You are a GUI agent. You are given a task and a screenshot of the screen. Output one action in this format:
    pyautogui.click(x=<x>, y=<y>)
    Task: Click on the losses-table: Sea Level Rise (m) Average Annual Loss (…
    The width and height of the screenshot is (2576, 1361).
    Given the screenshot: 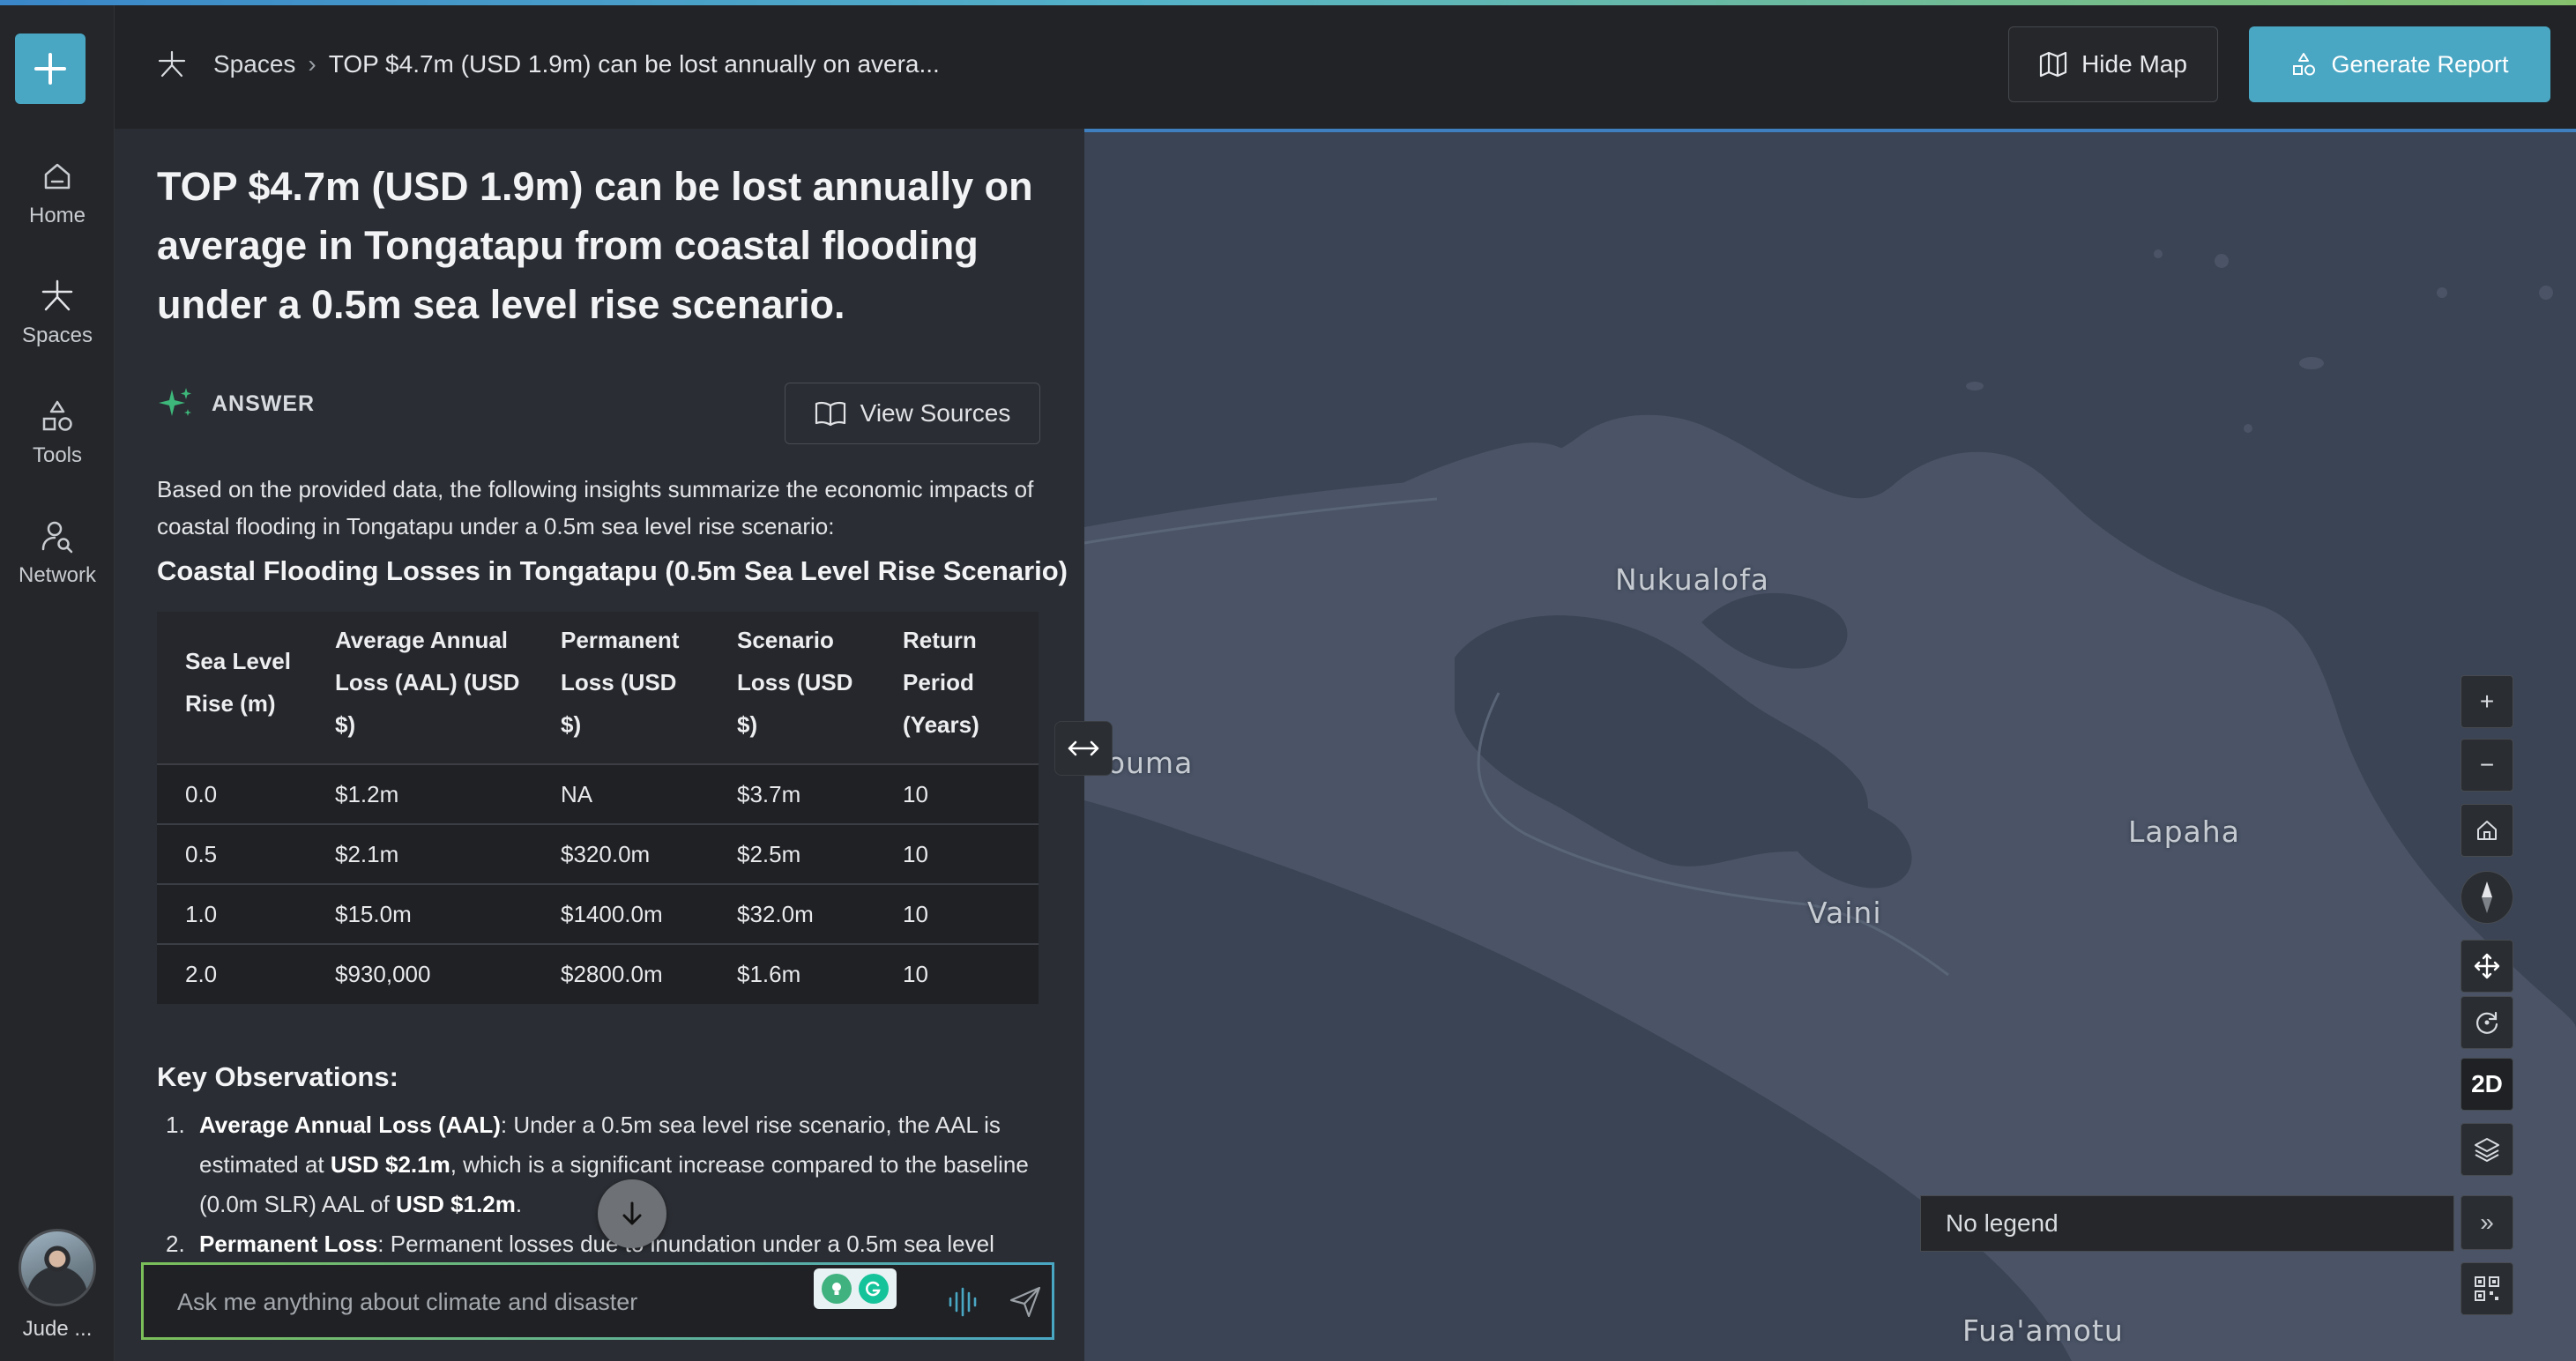 What is the action you would take?
    pyautogui.click(x=598, y=808)
    